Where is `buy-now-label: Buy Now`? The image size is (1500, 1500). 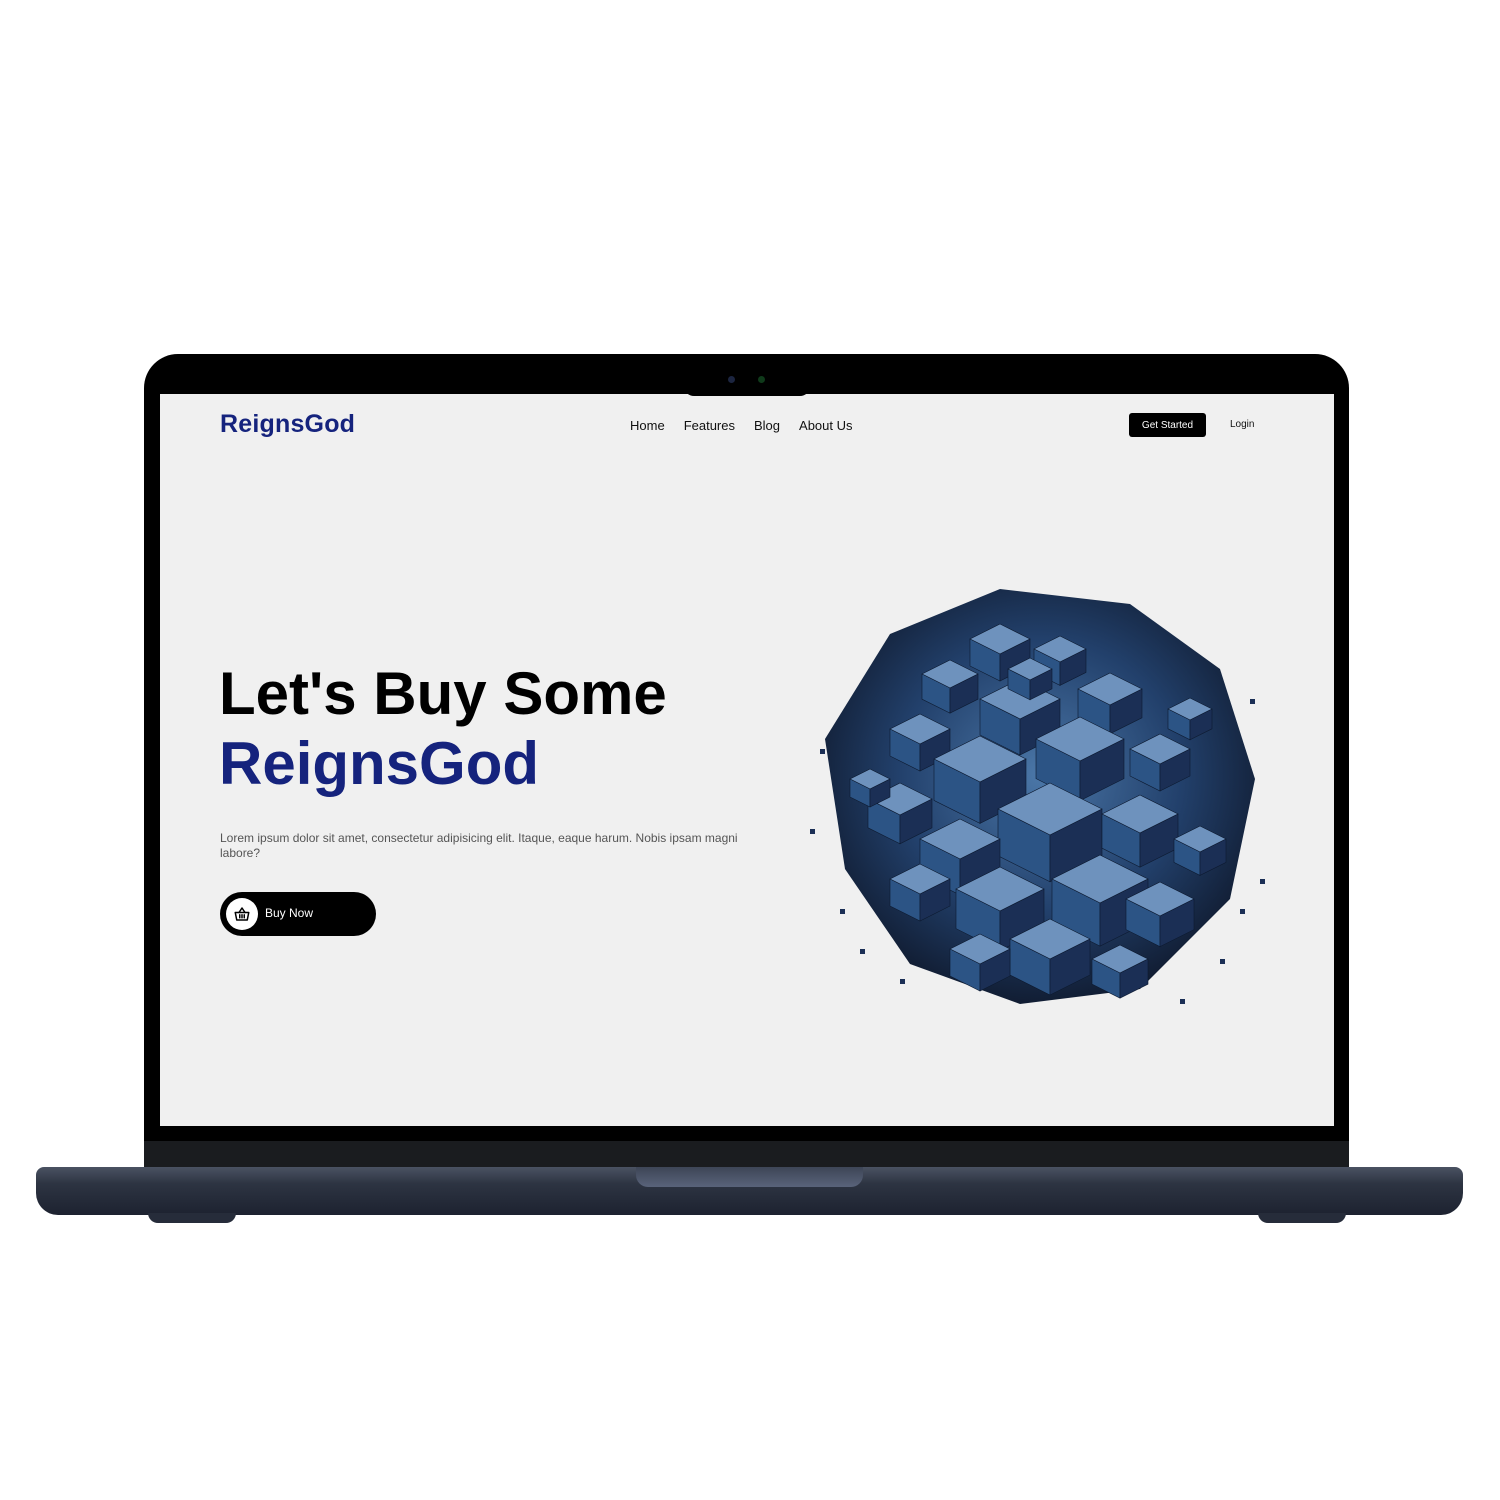
buy-now-label: Buy Now is located at coordinates (289, 913).